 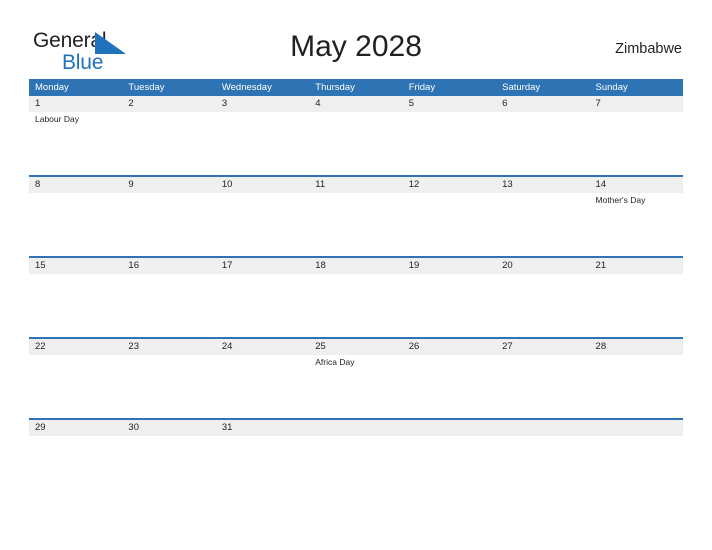 What do you see at coordinates (542, 347) in the screenshot?
I see `day-number: 27` at bounding box center [542, 347].